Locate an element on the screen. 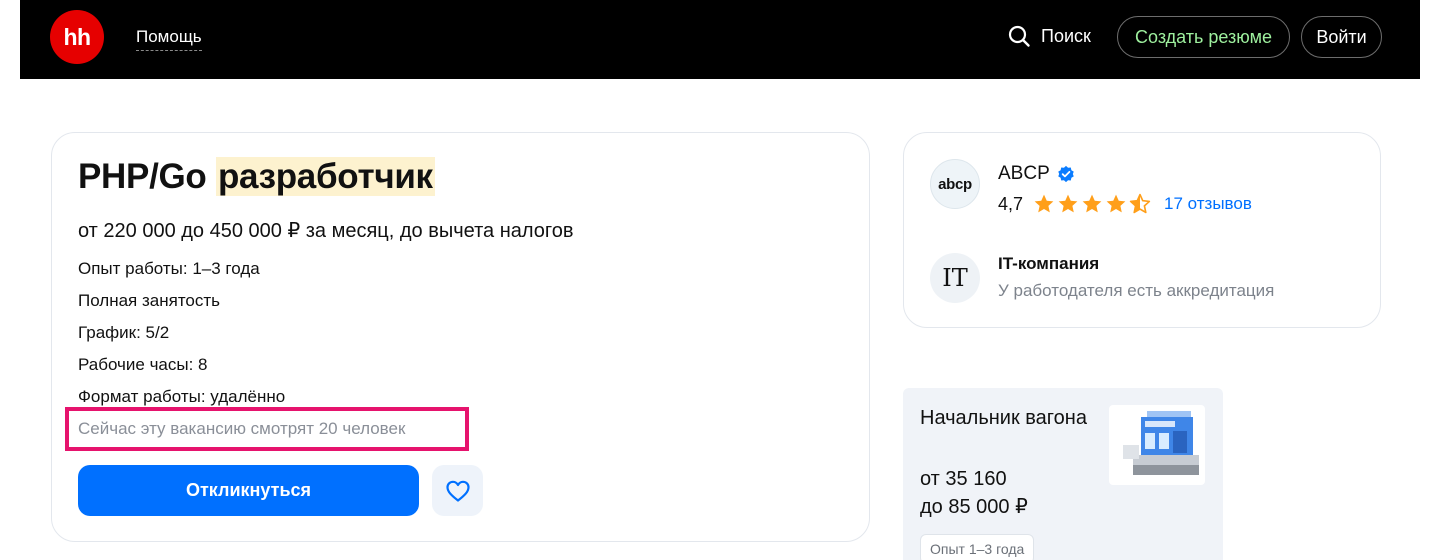 This screenshot has height=560, width=1440. rating-value: 4,7 is located at coordinates (1011, 203).